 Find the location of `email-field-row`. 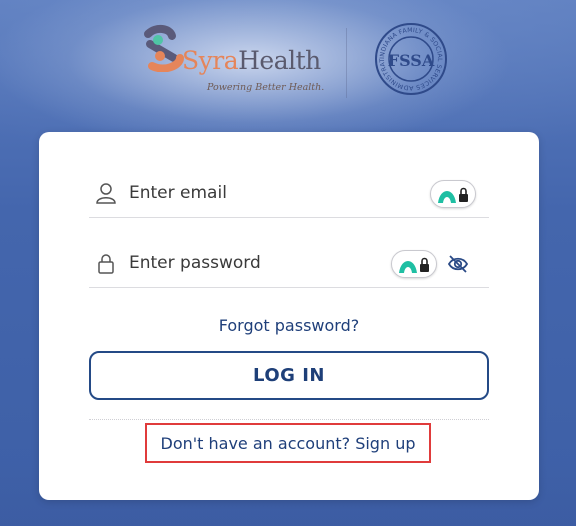

email-field-row is located at coordinates (289, 194).